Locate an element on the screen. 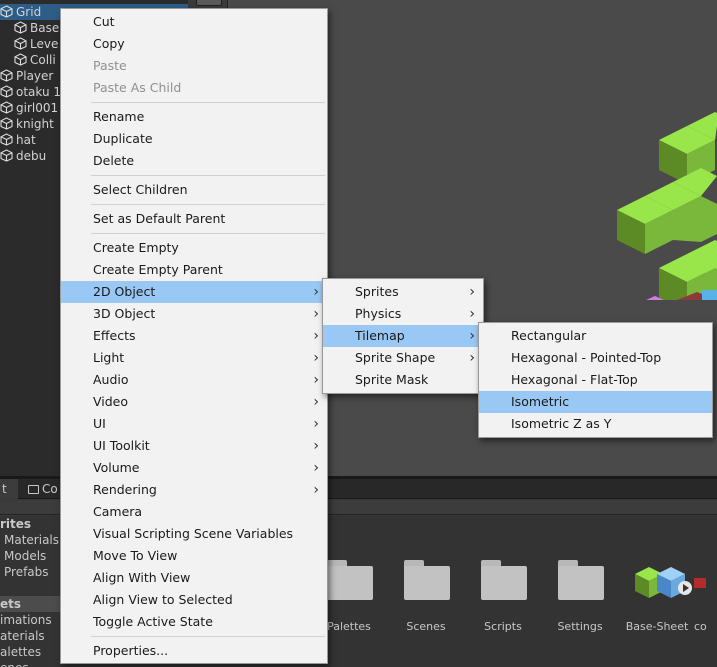 This screenshot has height=667, width=717. hierarchy-item-level: Leve is located at coordinates (36, 44).